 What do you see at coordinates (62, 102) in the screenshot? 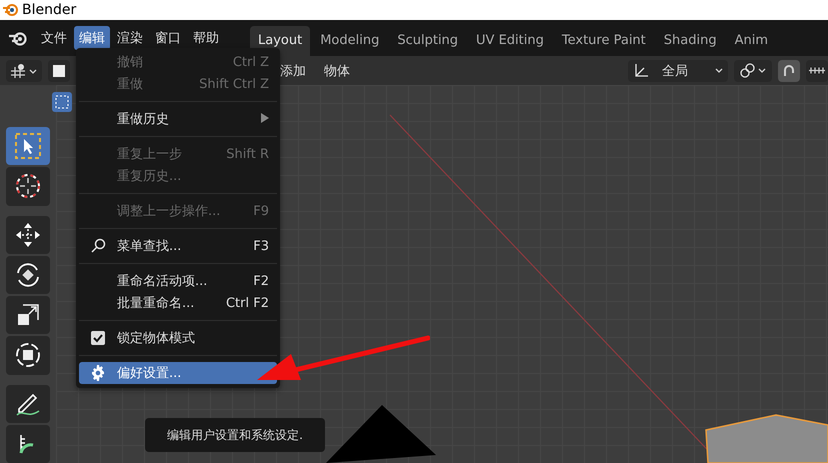
I see `select-box-icon` at bounding box center [62, 102].